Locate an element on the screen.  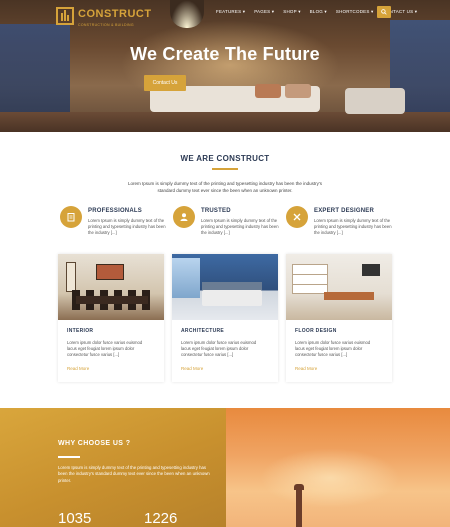
clipboard-icon is located at coordinates (71, 217).